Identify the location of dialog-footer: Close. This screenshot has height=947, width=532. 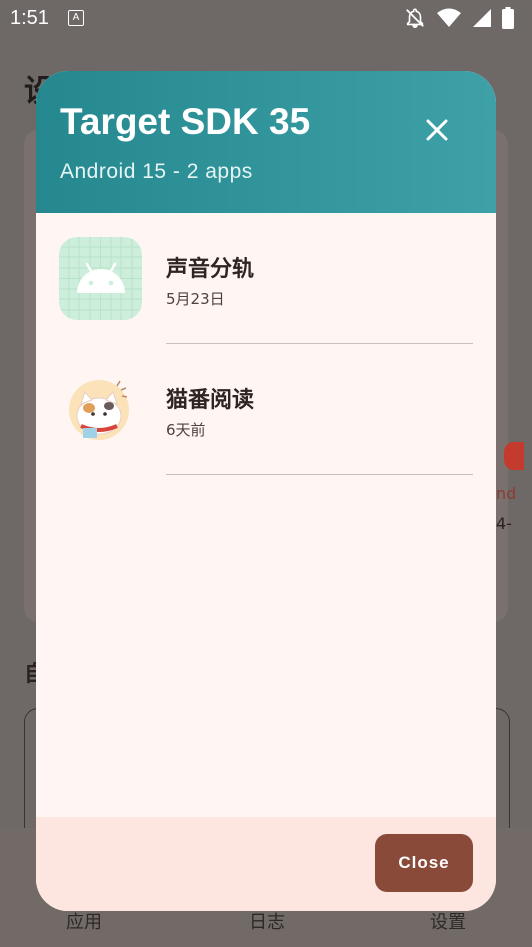
(266, 864).